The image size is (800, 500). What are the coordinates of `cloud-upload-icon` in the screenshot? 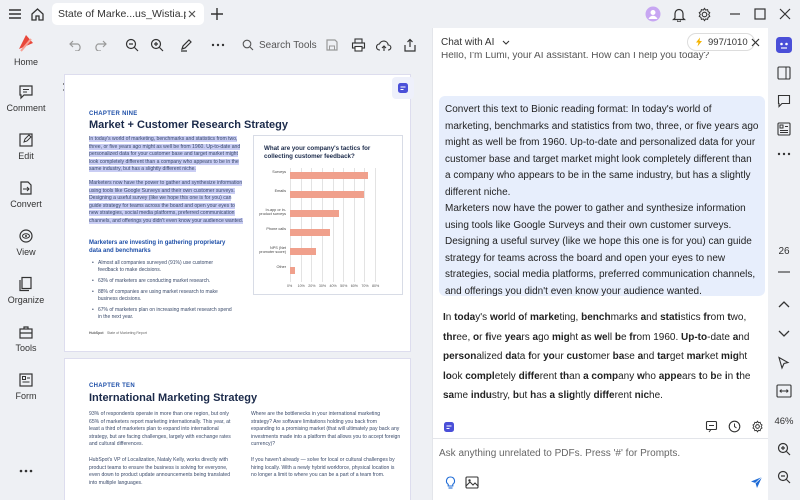 It's located at (384, 45).